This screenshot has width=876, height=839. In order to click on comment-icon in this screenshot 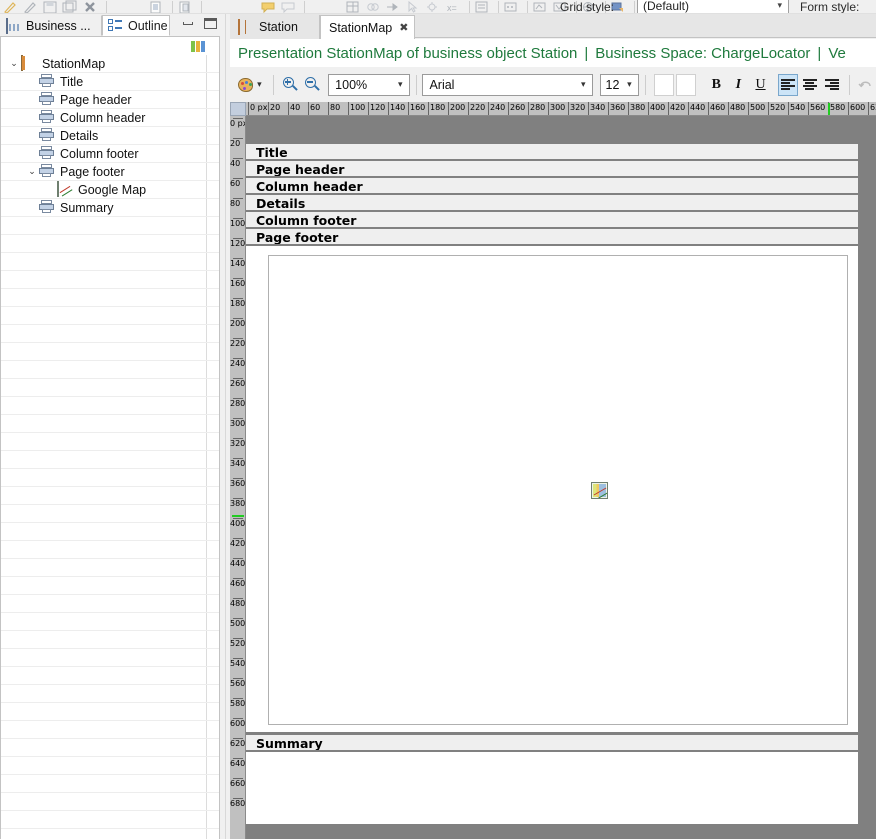, I will do `click(268, 6)`.